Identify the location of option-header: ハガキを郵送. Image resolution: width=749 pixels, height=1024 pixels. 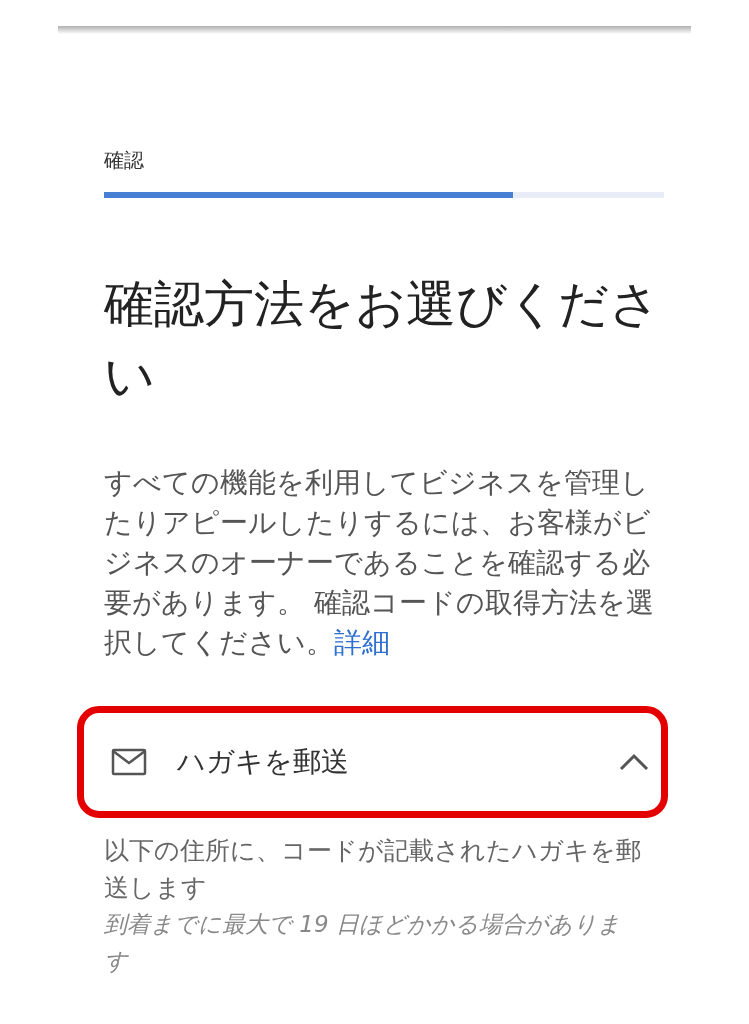
(372, 762).